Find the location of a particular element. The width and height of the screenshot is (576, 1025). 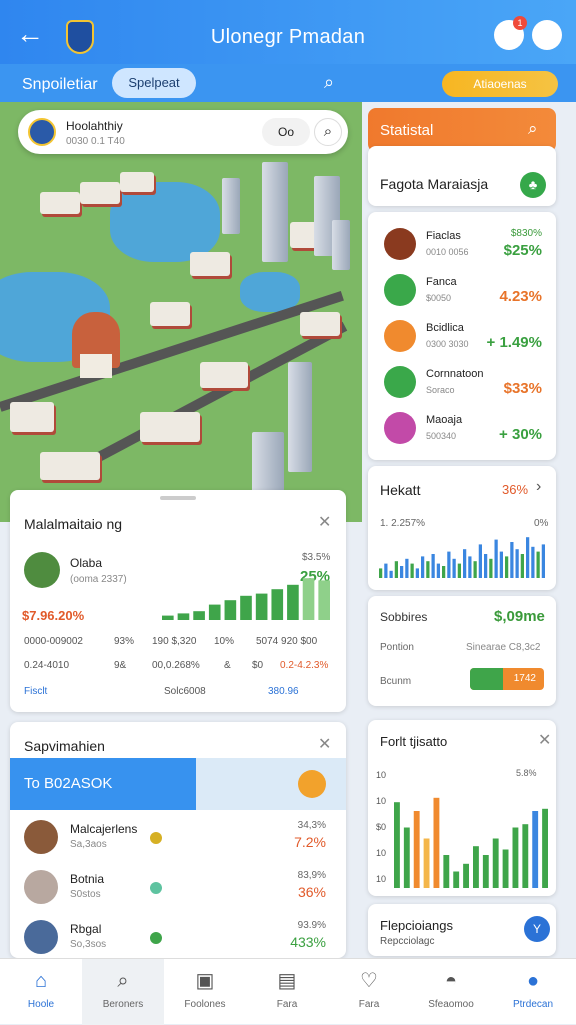

highlight-banner: To B02ASOK is located at coordinates (178, 784).